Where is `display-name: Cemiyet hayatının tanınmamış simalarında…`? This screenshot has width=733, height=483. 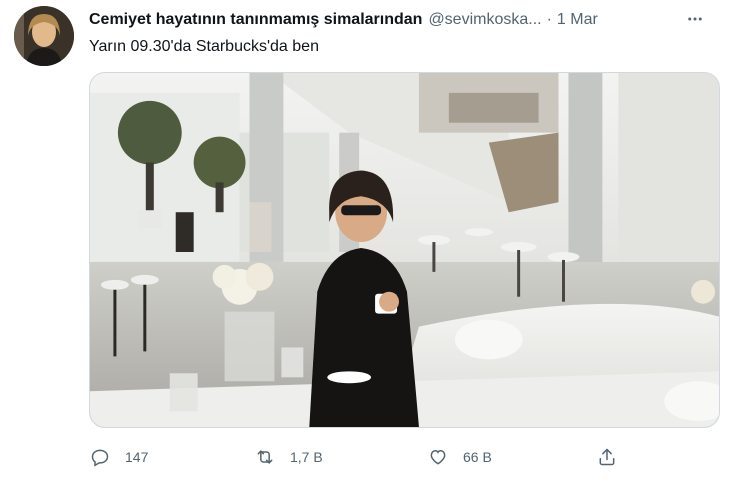 display-name: Cemiyet hayatının tanınmamış simalarında… is located at coordinates (255, 20).